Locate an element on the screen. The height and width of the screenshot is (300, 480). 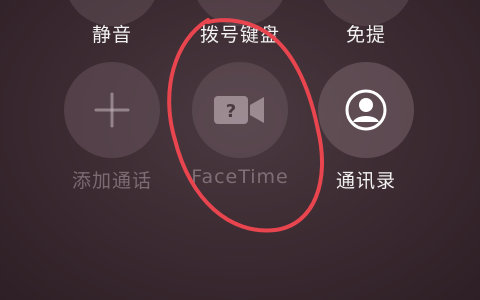
facetime-unavailable-icon: ? is located at coordinates (239, 110).